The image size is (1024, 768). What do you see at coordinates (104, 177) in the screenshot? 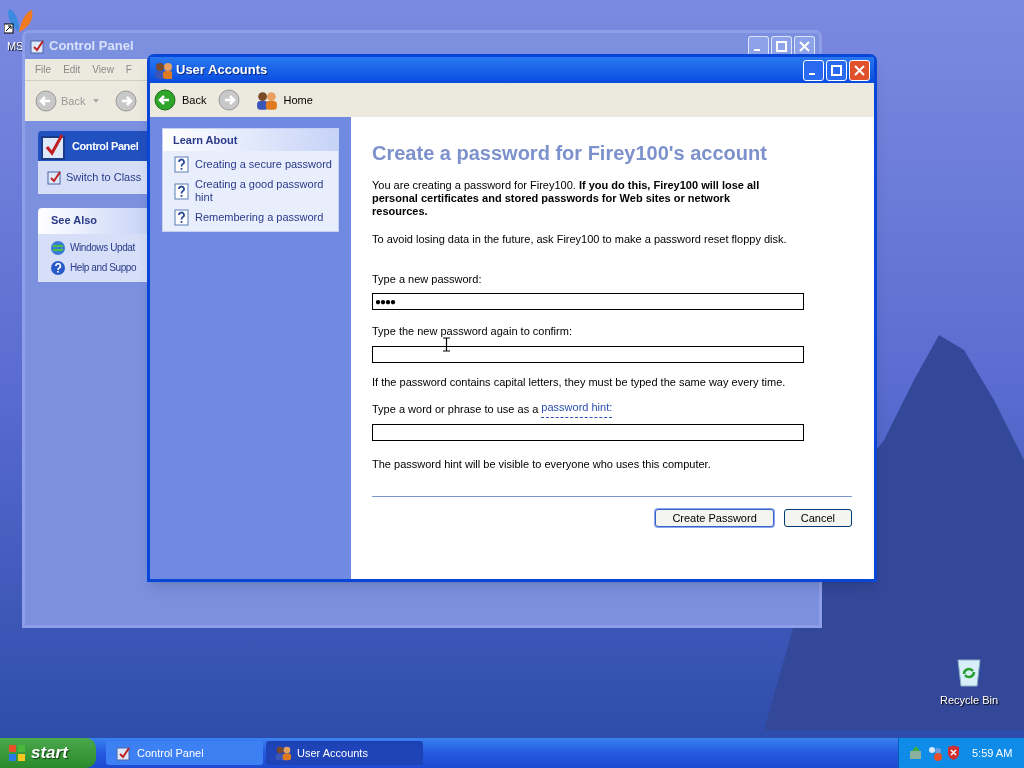
I see `panel-link: Switch to Class` at bounding box center [104, 177].